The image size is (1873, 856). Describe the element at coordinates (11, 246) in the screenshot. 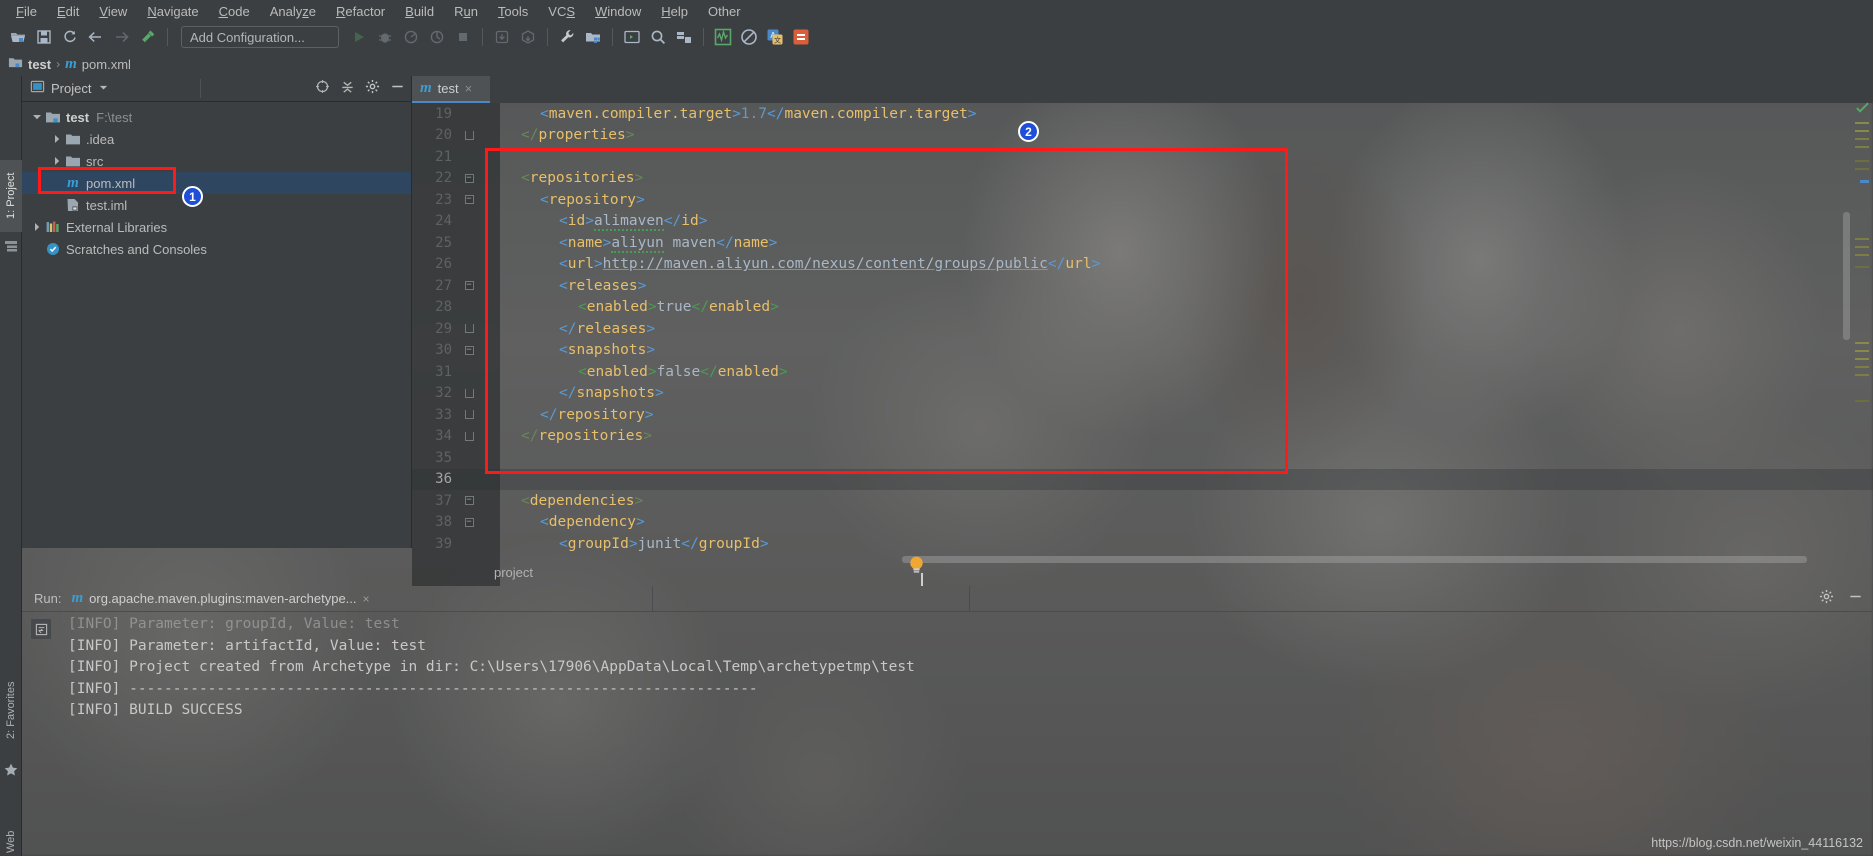

I see `structure-icon` at that location.